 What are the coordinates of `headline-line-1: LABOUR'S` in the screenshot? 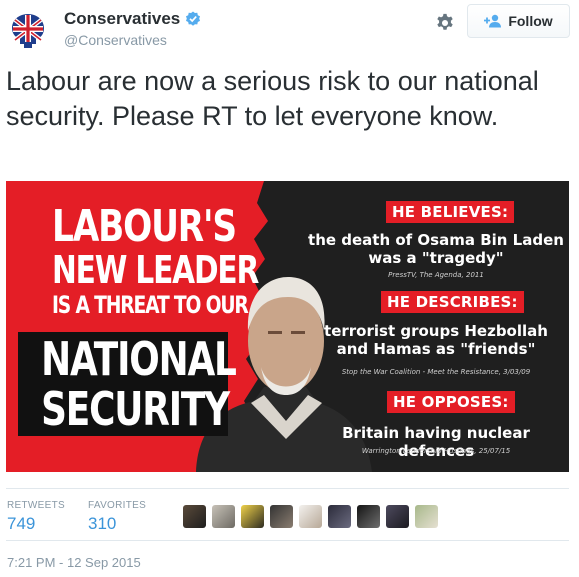 It's located at (144, 226).